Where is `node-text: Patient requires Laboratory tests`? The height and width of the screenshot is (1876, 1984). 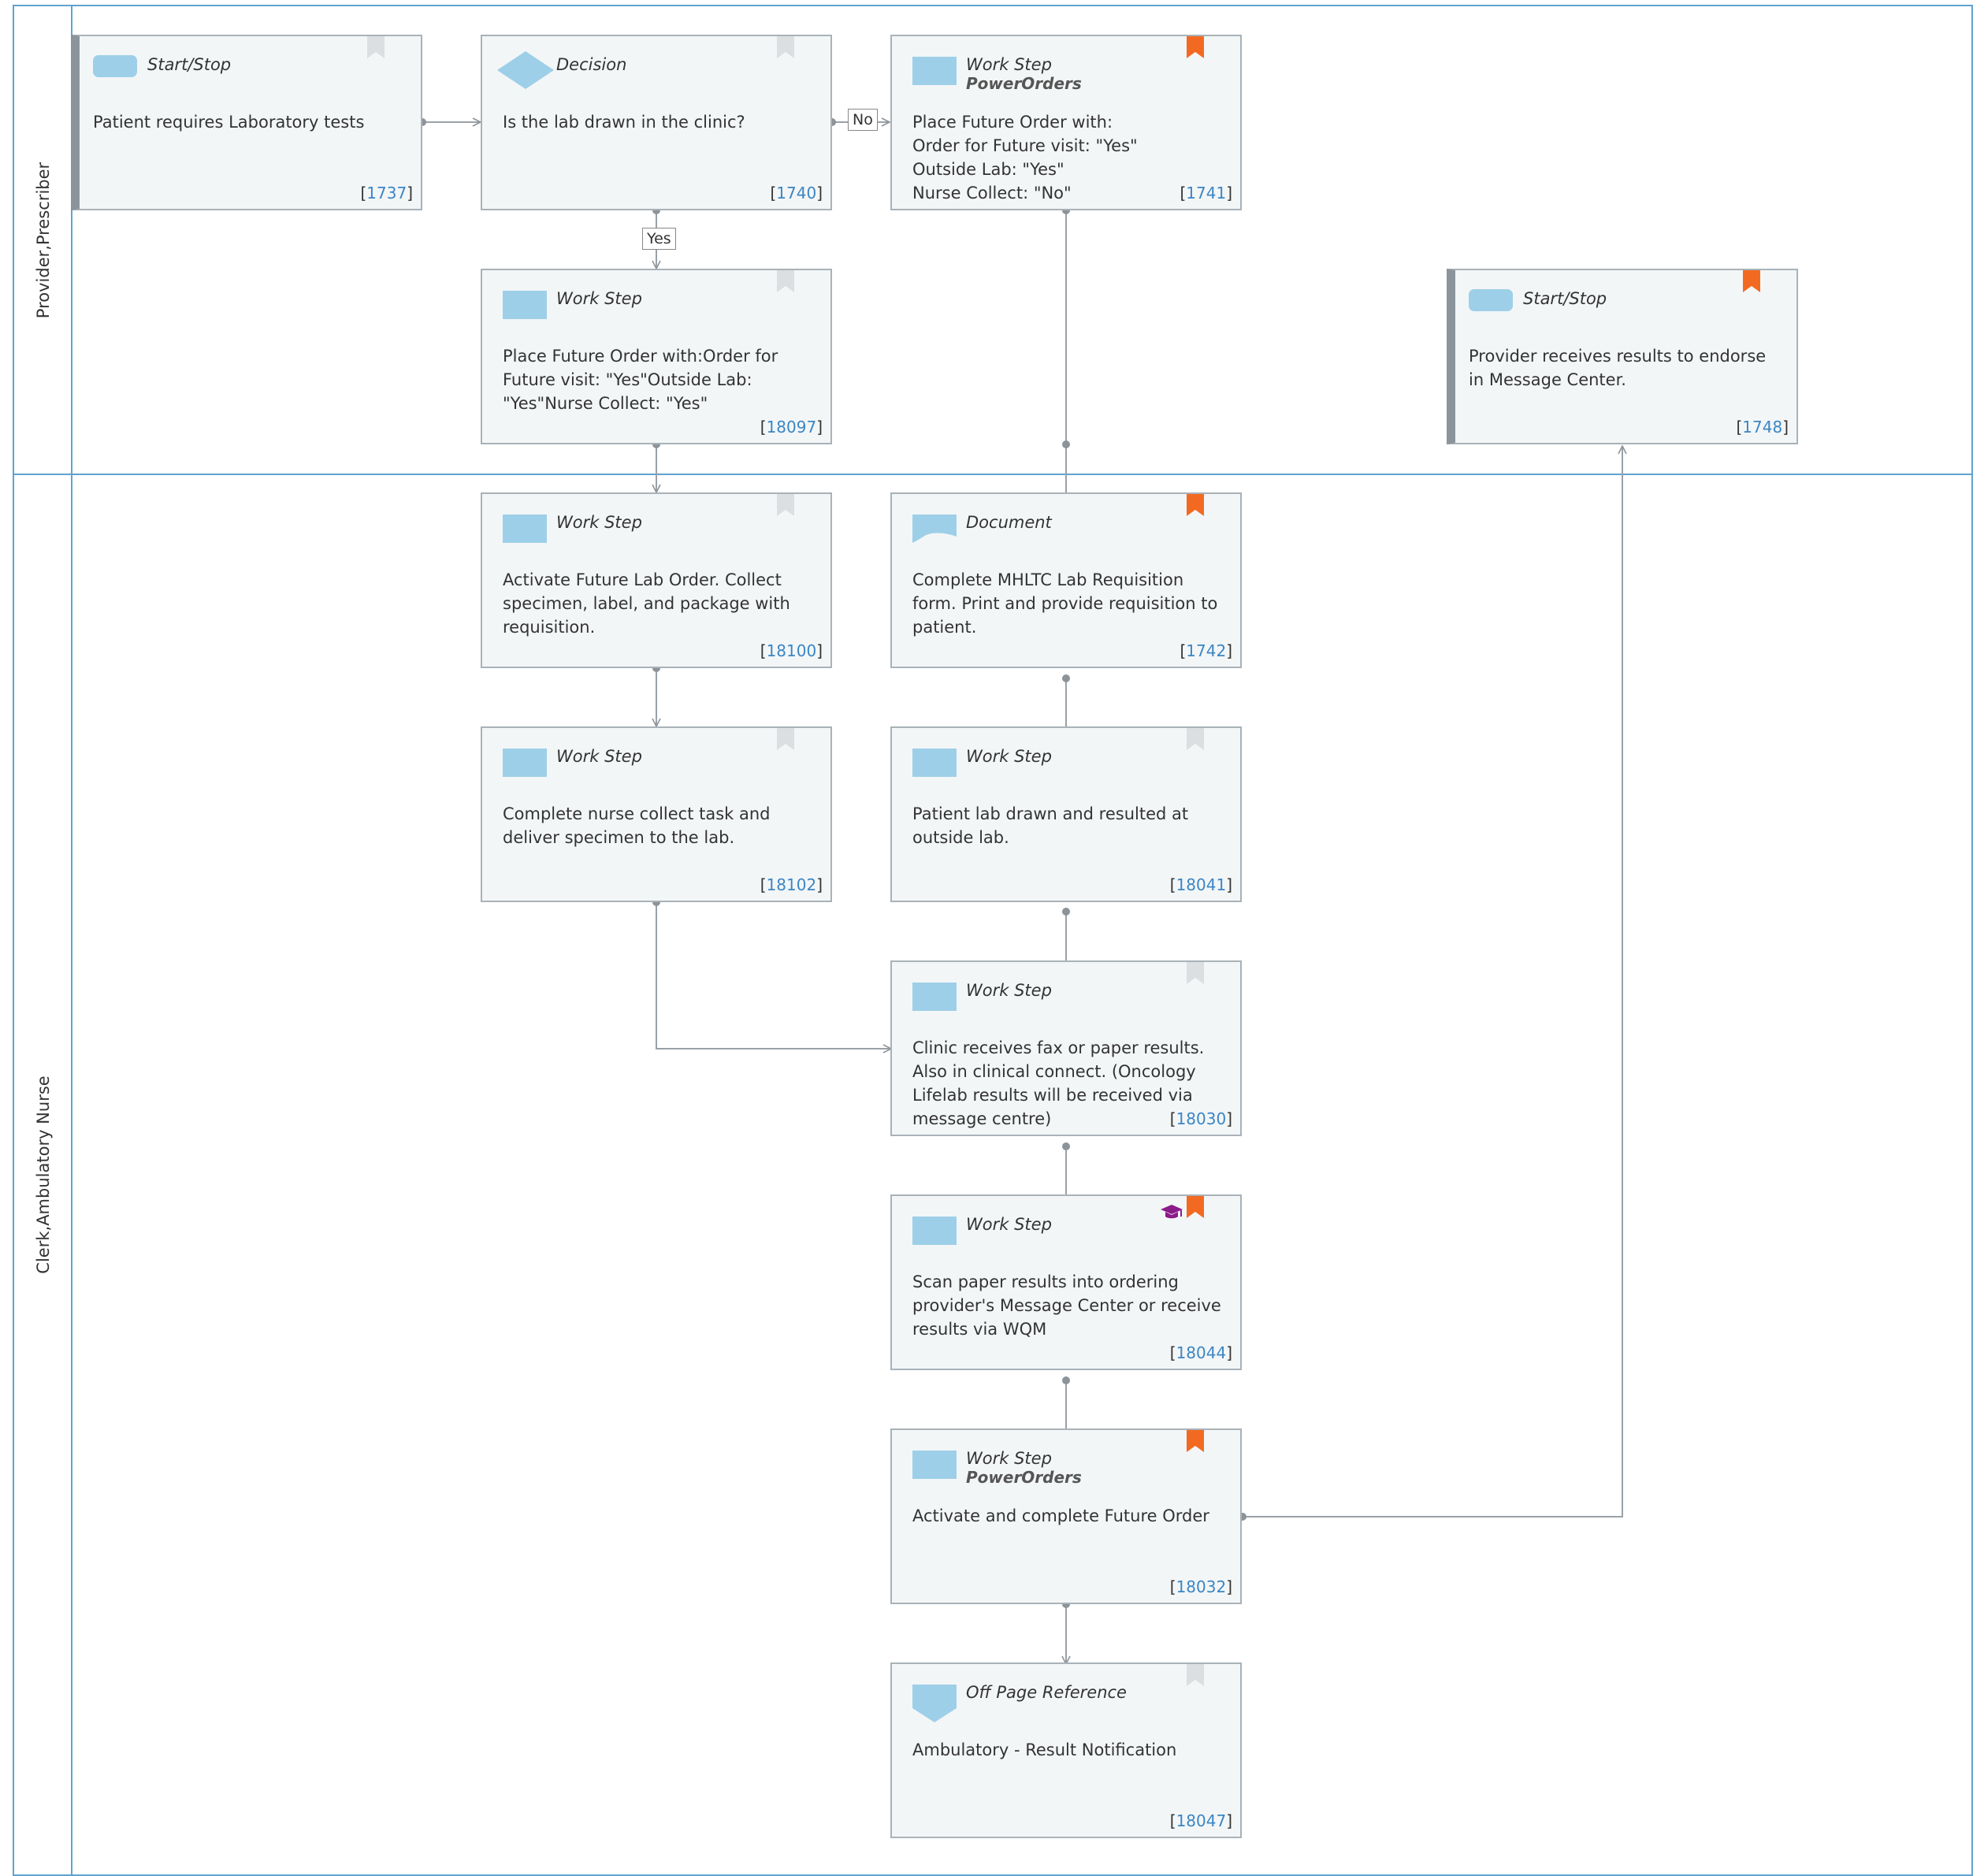 node-text: Patient requires Laboratory tests is located at coordinates (229, 122).